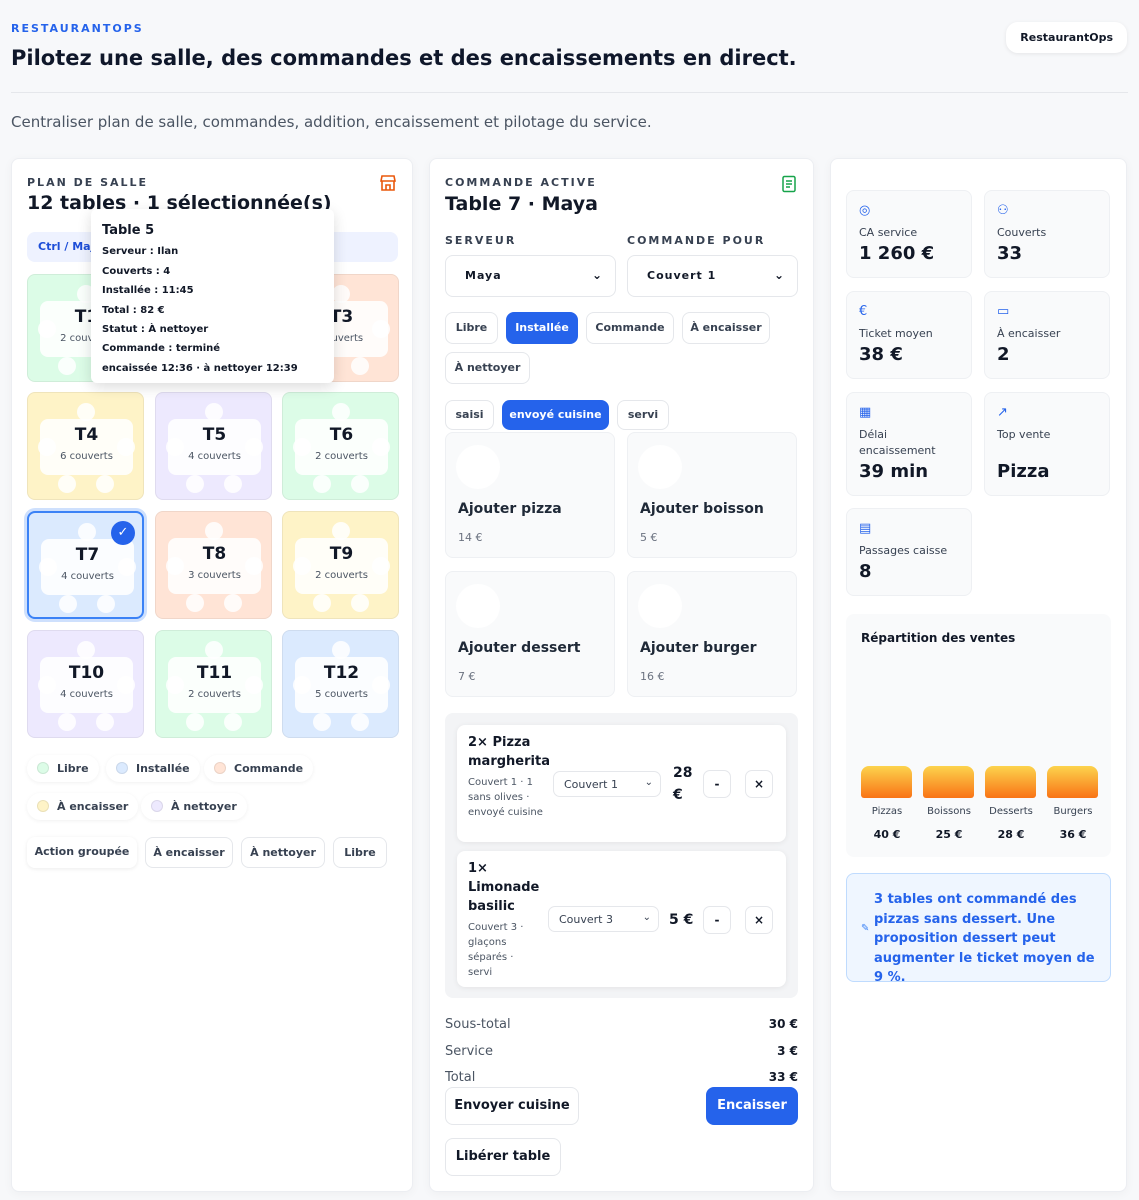 The height and width of the screenshot is (1200, 1139). What do you see at coordinates (643, 415) in the screenshot?
I see `stage-servi: servi` at bounding box center [643, 415].